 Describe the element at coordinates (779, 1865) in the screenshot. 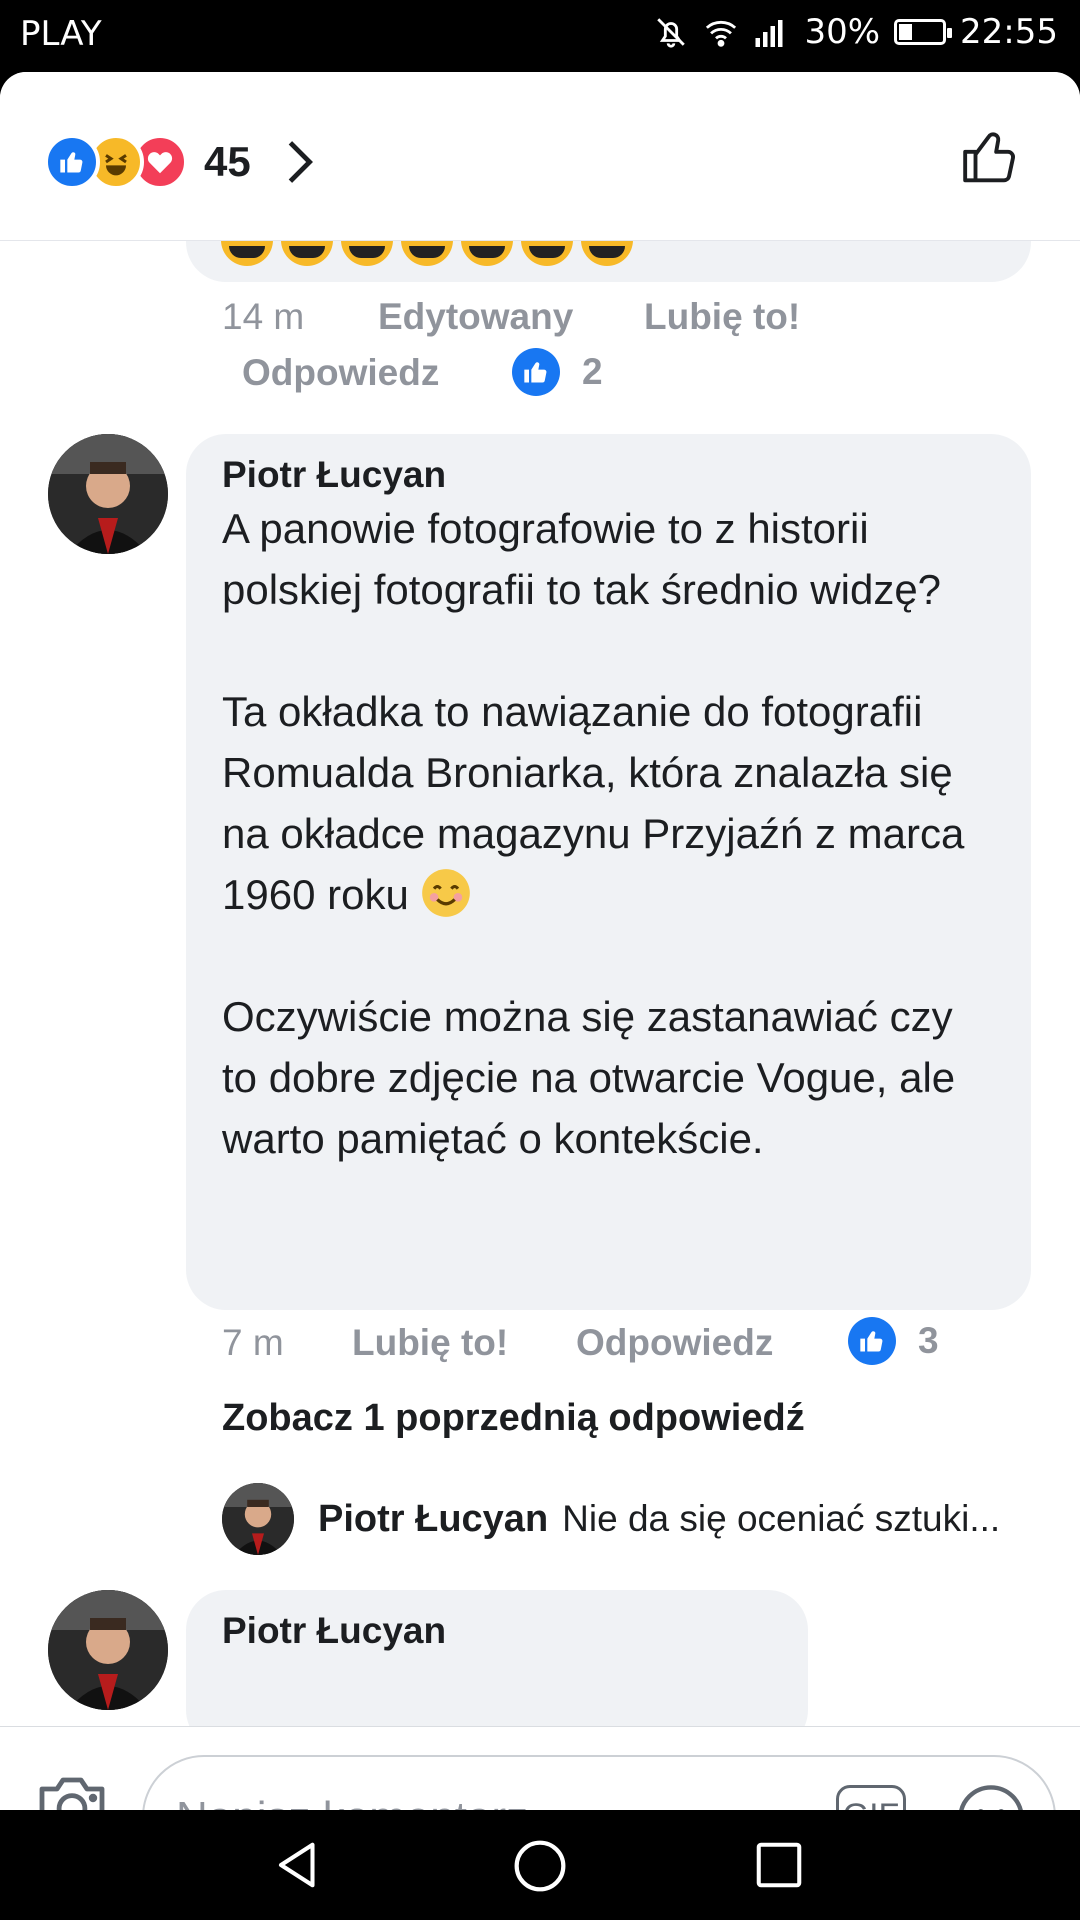

I see `recents-icon` at that location.